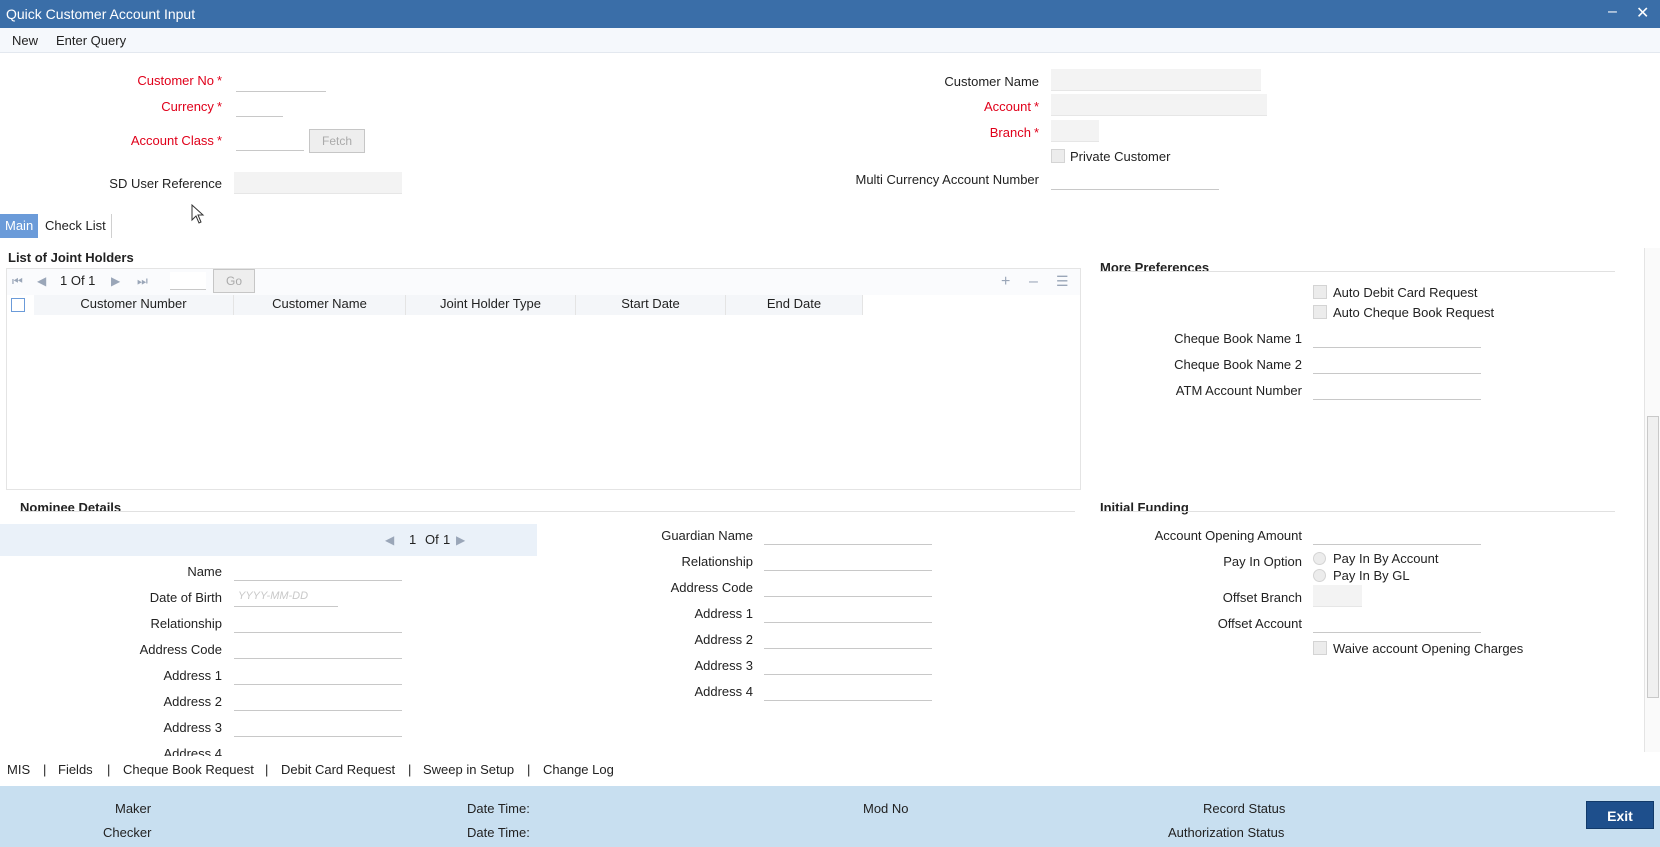 This screenshot has height=847, width=1660. I want to click on more-preferences-divider, so click(1357, 271).